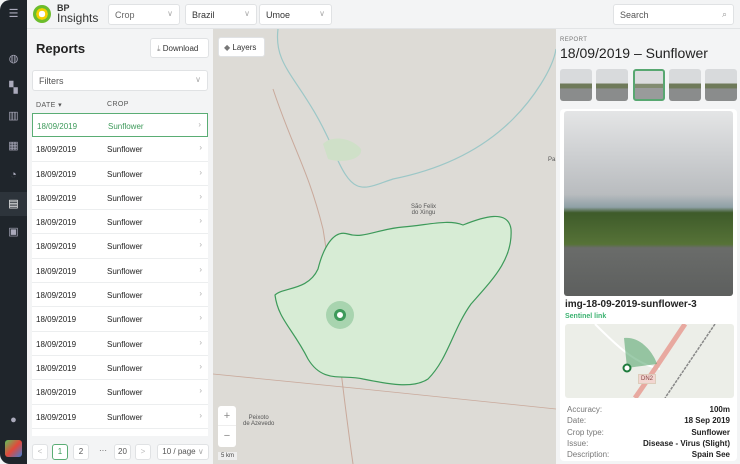 Image resolution: width=740 pixels, height=464 pixels. Describe the element at coordinates (61, 48) in the screenshot. I see `page-title: Reports` at that location.